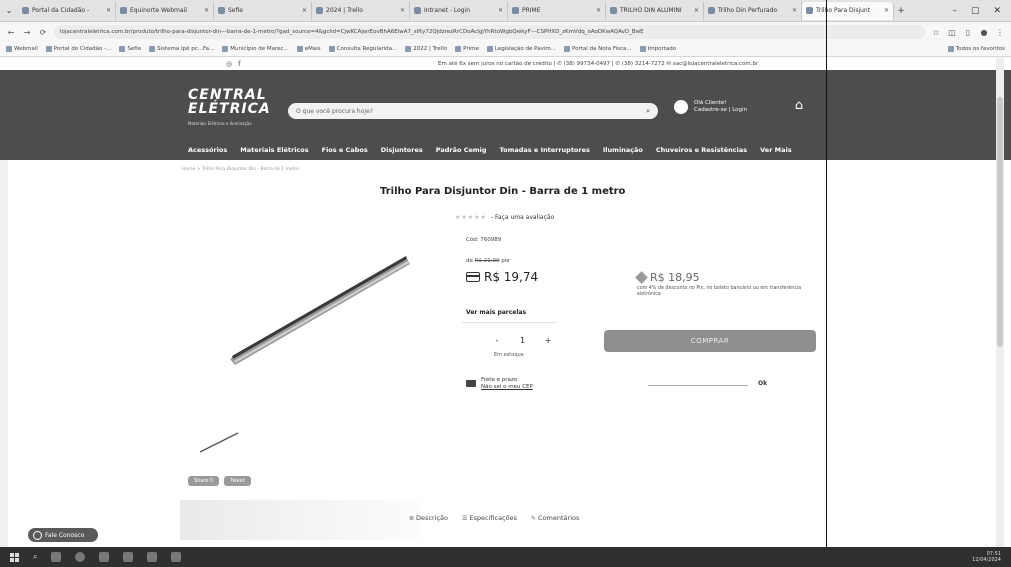  I want to click on product-rating: ★★★★★ - Faça uma avaliação, so click(504, 217).